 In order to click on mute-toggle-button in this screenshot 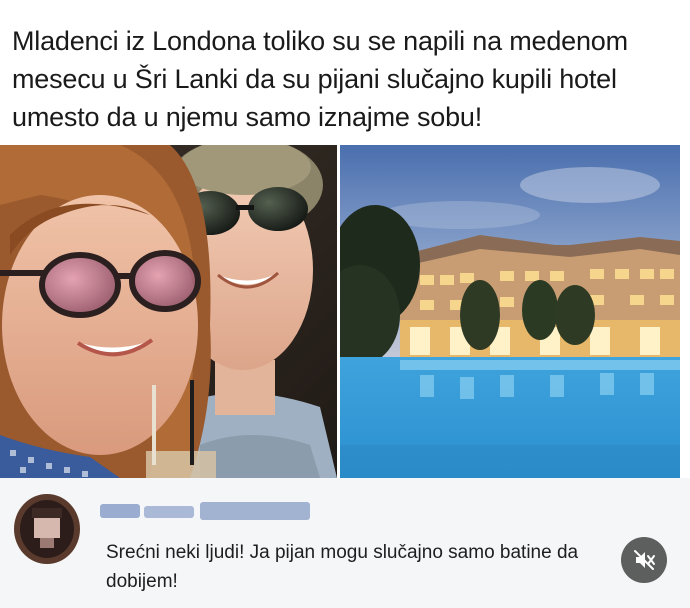, I will do `click(644, 560)`.